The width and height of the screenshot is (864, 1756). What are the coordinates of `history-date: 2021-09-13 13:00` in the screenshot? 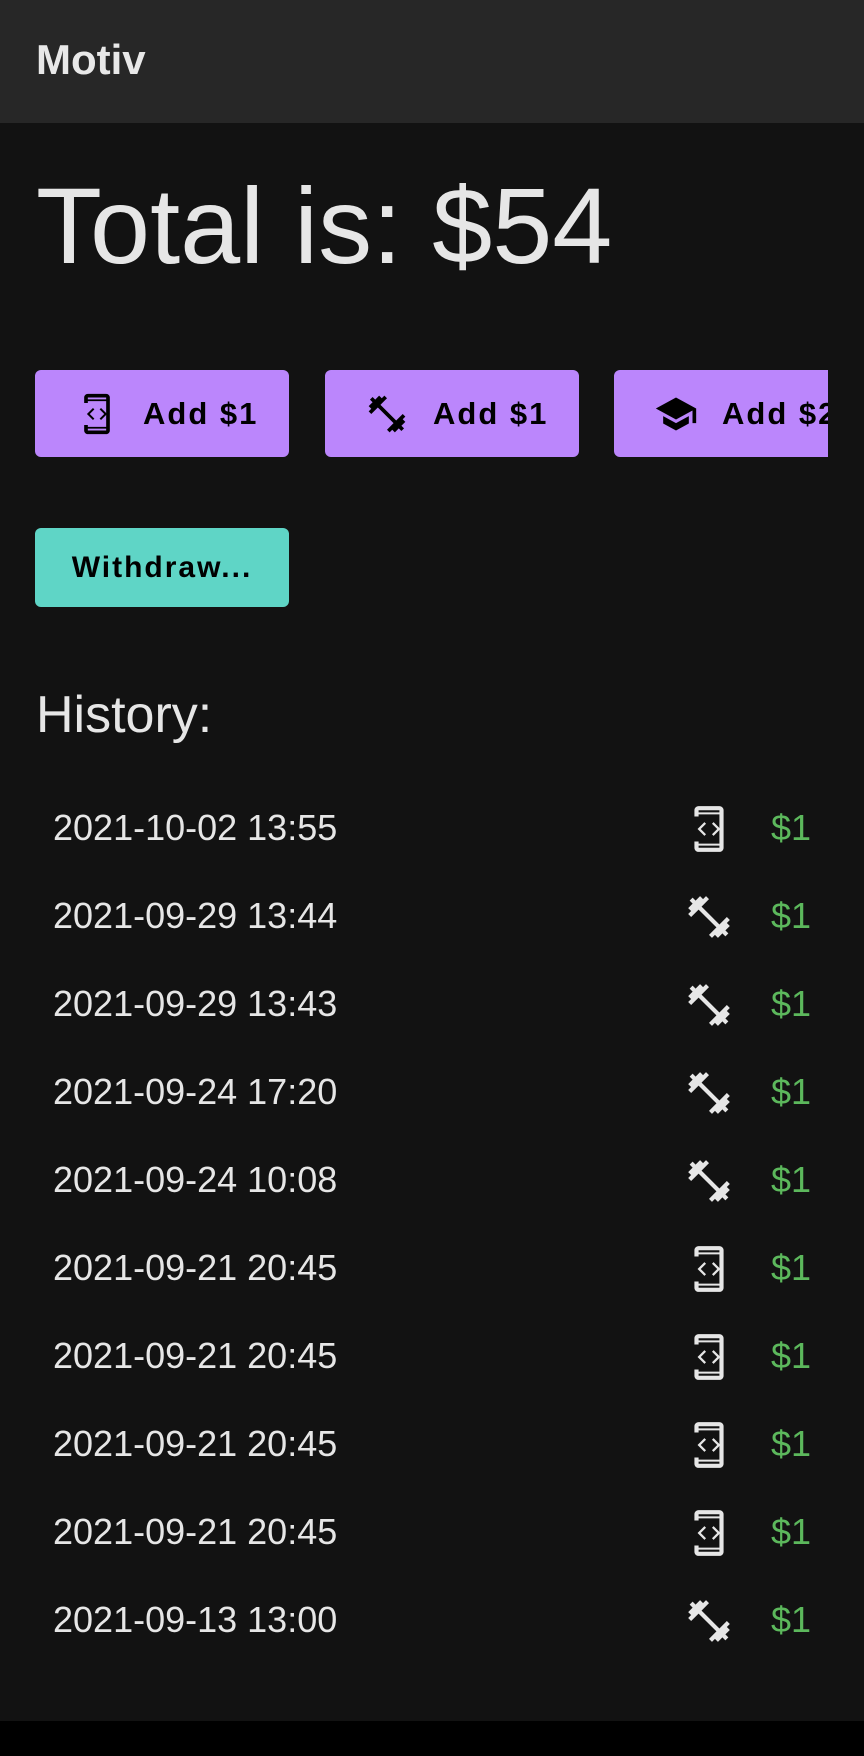 It's located at (195, 1619).